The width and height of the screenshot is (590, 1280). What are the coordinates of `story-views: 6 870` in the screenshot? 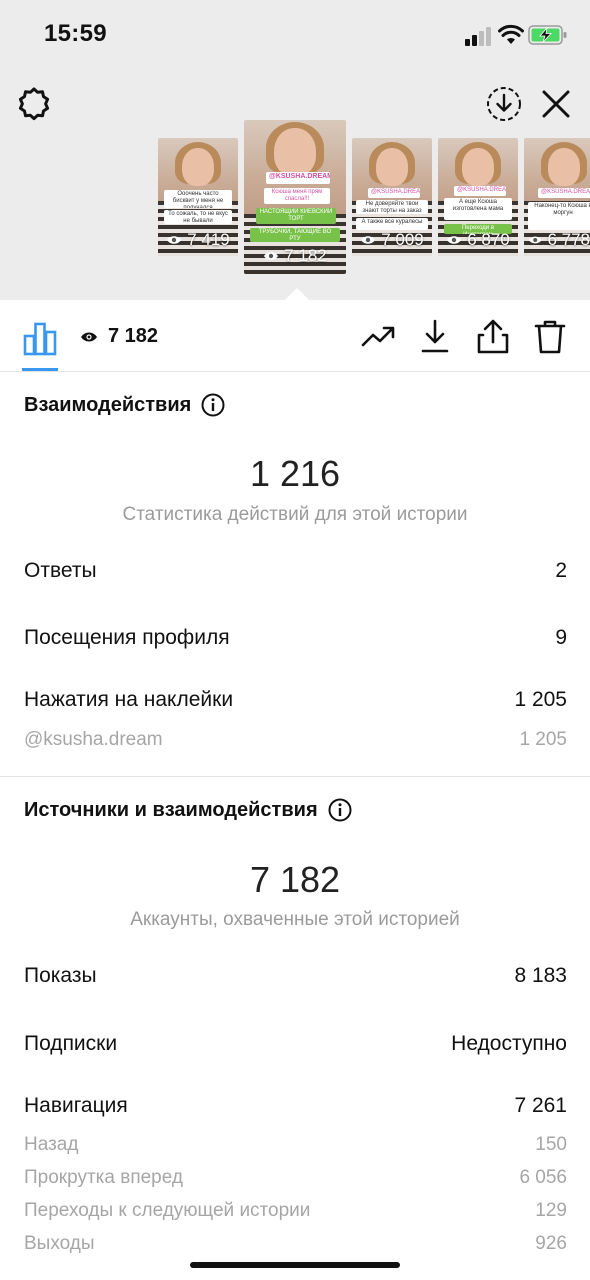 It's located at (478, 240).